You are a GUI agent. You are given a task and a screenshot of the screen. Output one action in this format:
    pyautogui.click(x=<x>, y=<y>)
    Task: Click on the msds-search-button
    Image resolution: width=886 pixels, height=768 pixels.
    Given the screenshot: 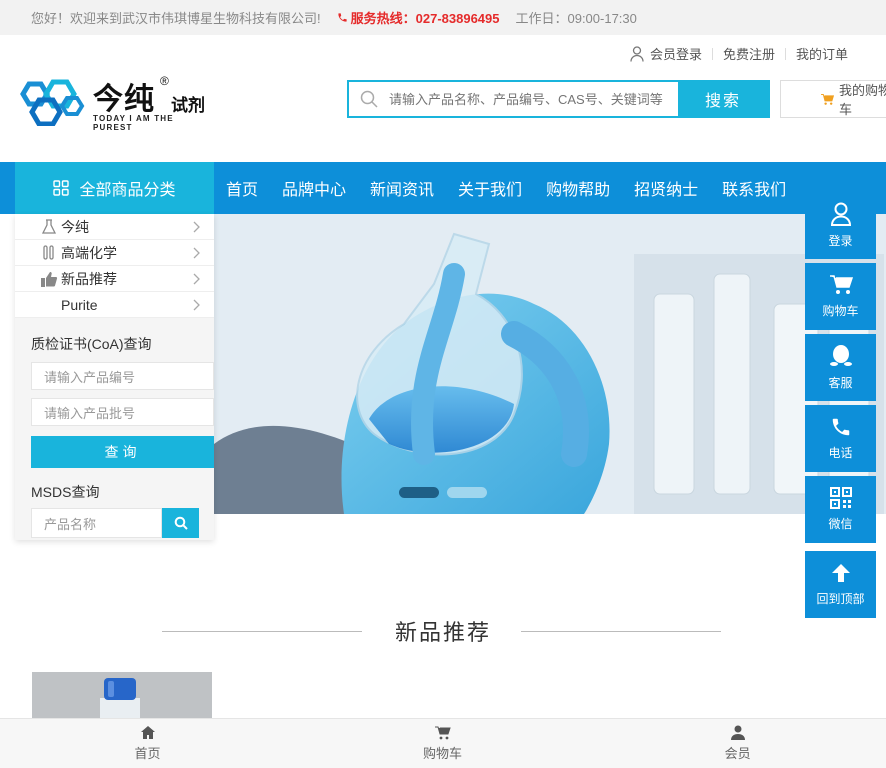 What is the action you would take?
    pyautogui.click(x=180, y=523)
    